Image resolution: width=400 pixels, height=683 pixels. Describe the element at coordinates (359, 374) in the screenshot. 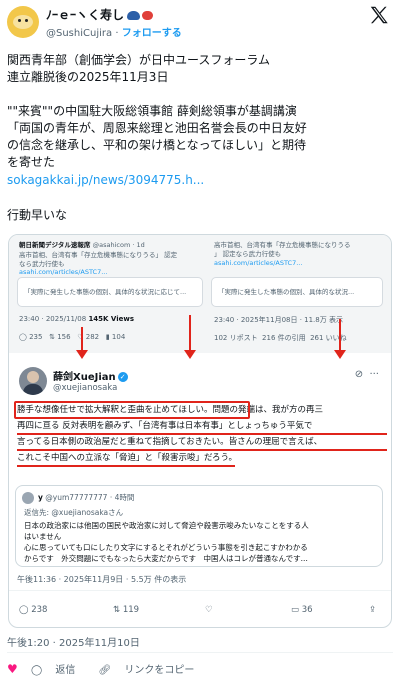

I see `grok-icon: ⊘` at that location.